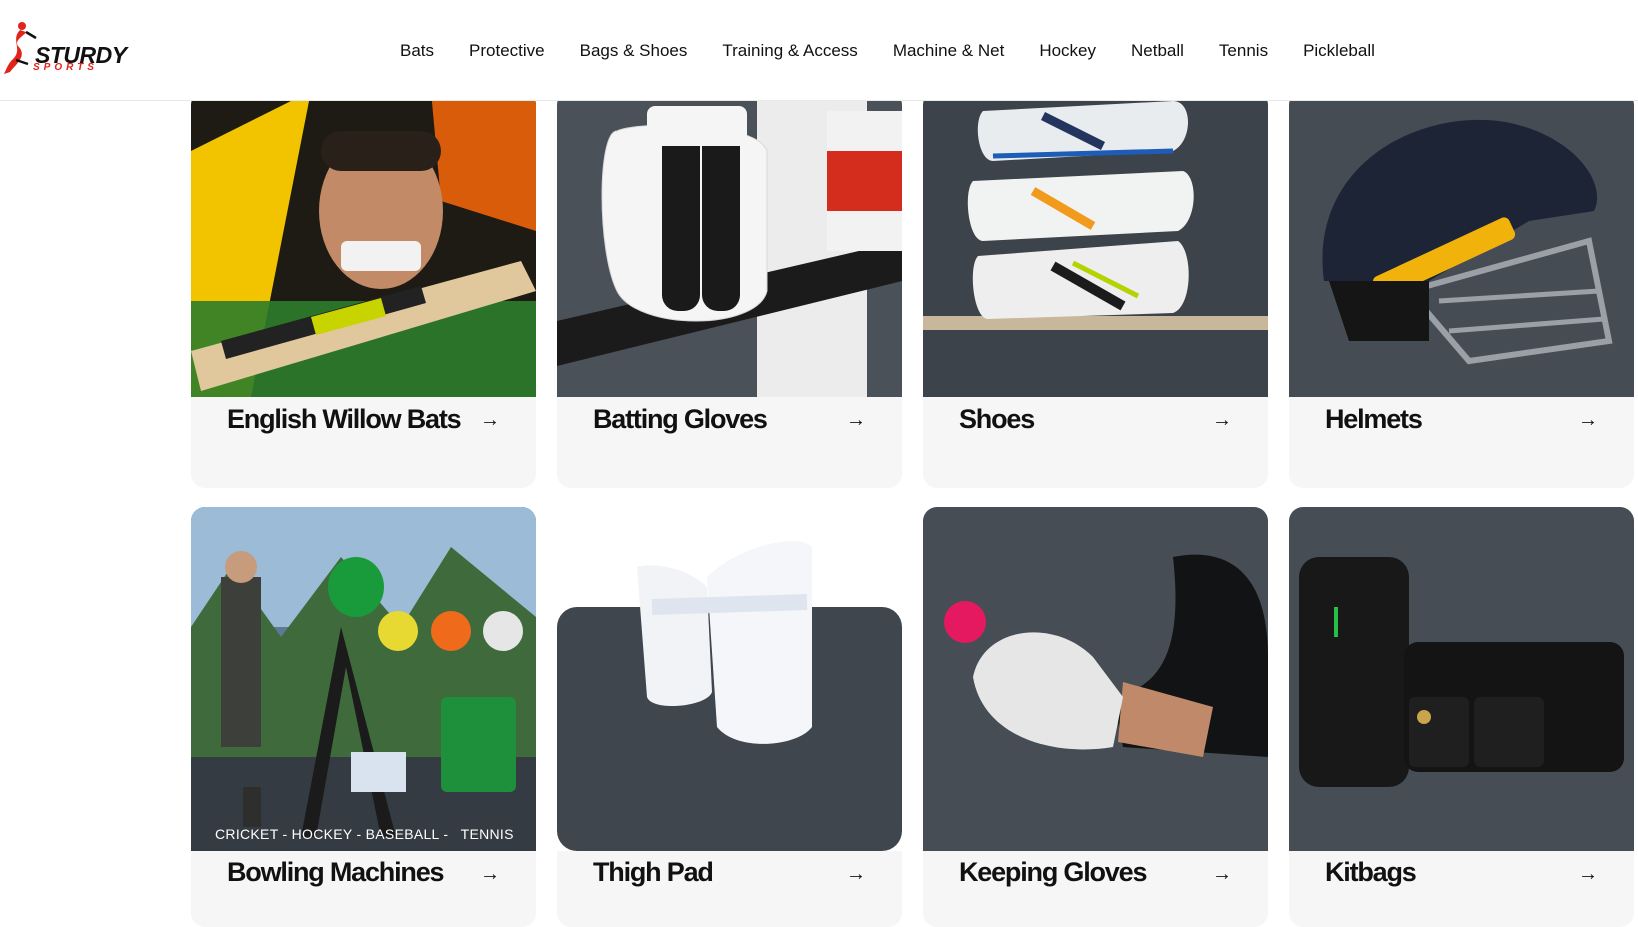 Image resolution: width=1638 pixels, height=927 pixels. I want to click on nav-item-machine-net: Machine & Net, so click(949, 51).